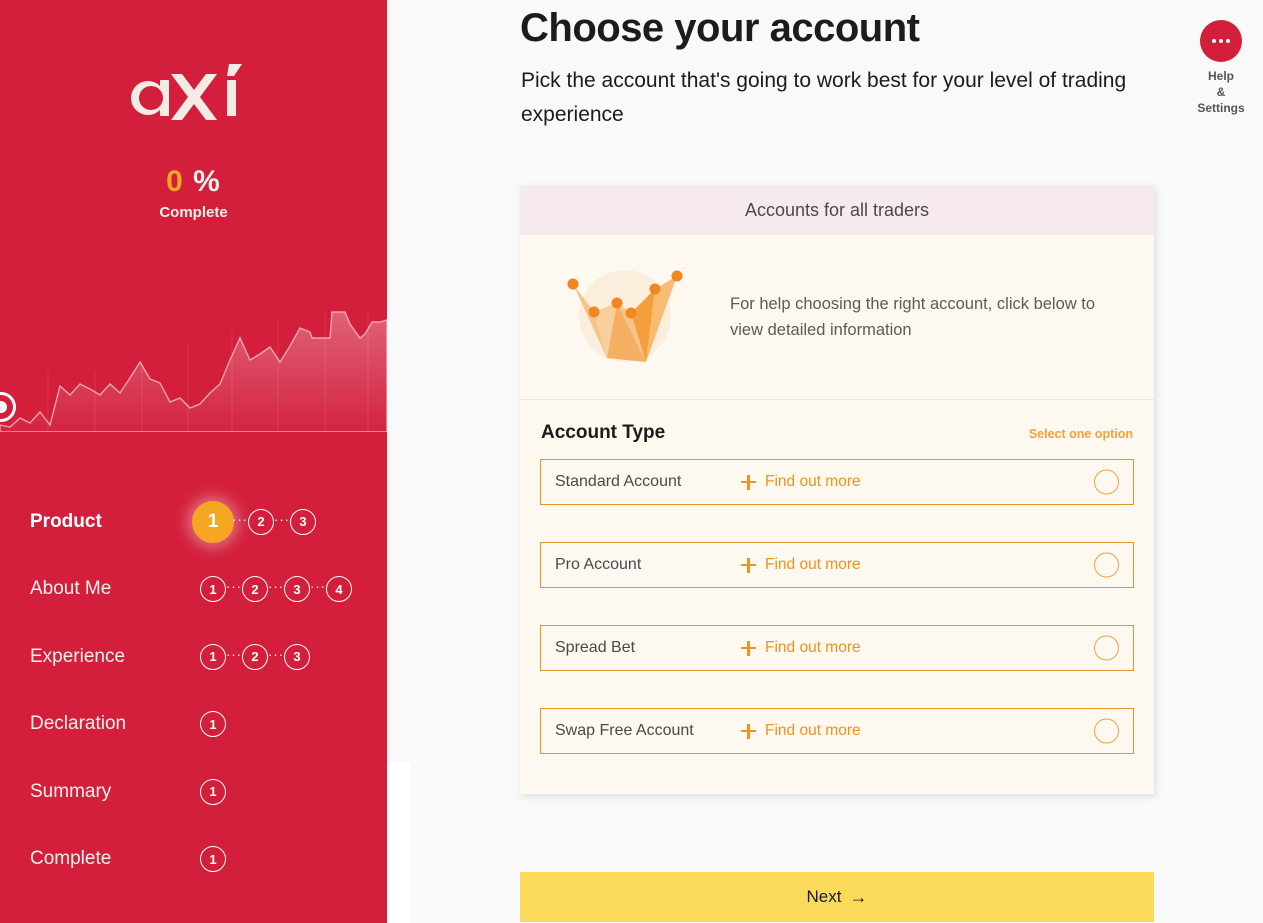 The image size is (1263, 923). Describe the element at coordinates (598, 564) in the screenshot. I see `account-option-name: Pro Account` at that location.